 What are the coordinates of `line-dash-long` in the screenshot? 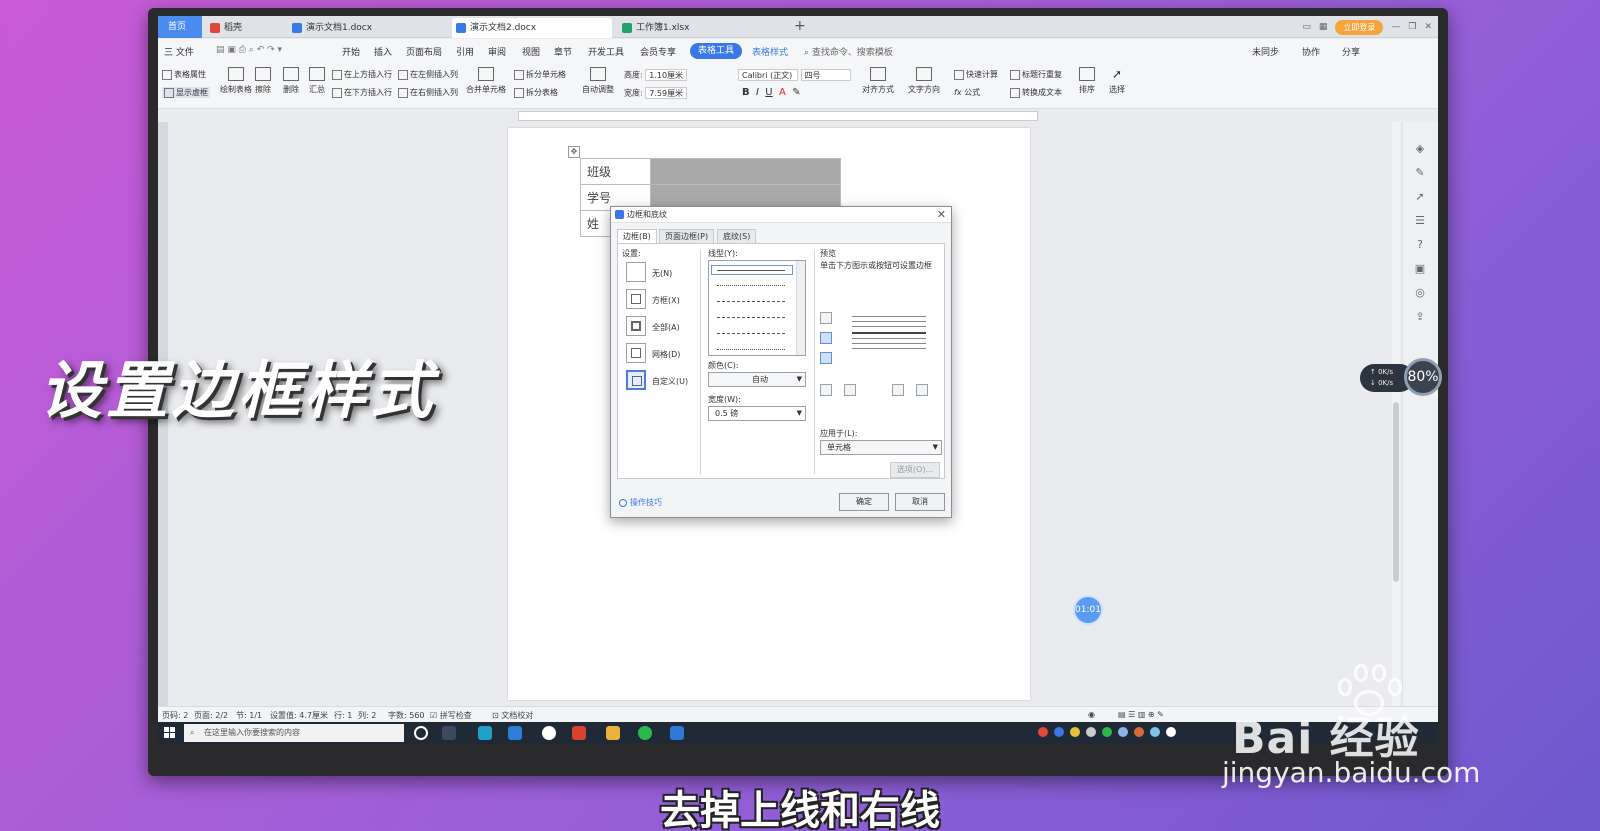 It's located at (751, 317).